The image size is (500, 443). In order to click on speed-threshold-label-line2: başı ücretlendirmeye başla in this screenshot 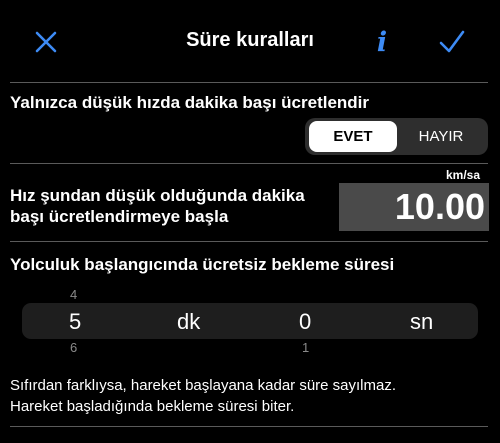, I will do `click(119, 216)`.